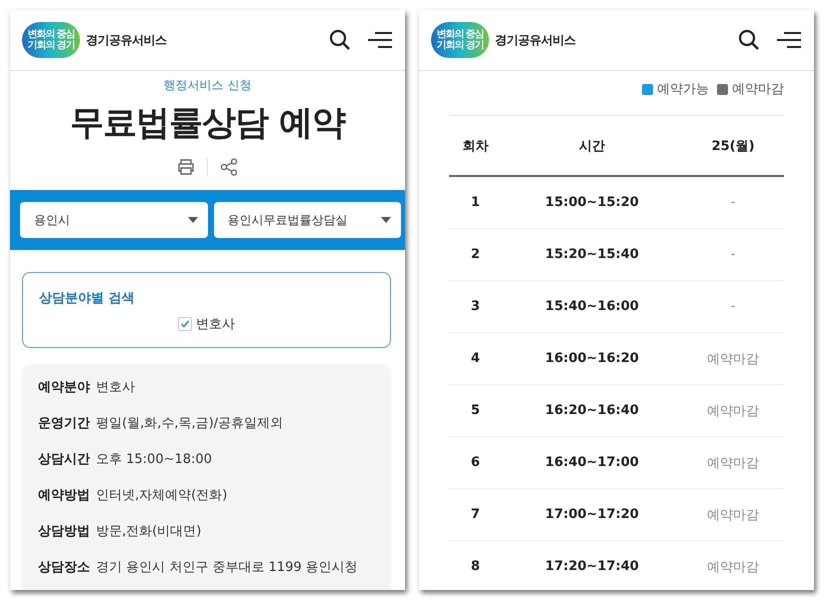 This screenshot has width=827, height=600. I want to click on checkbox, so click(185, 324).